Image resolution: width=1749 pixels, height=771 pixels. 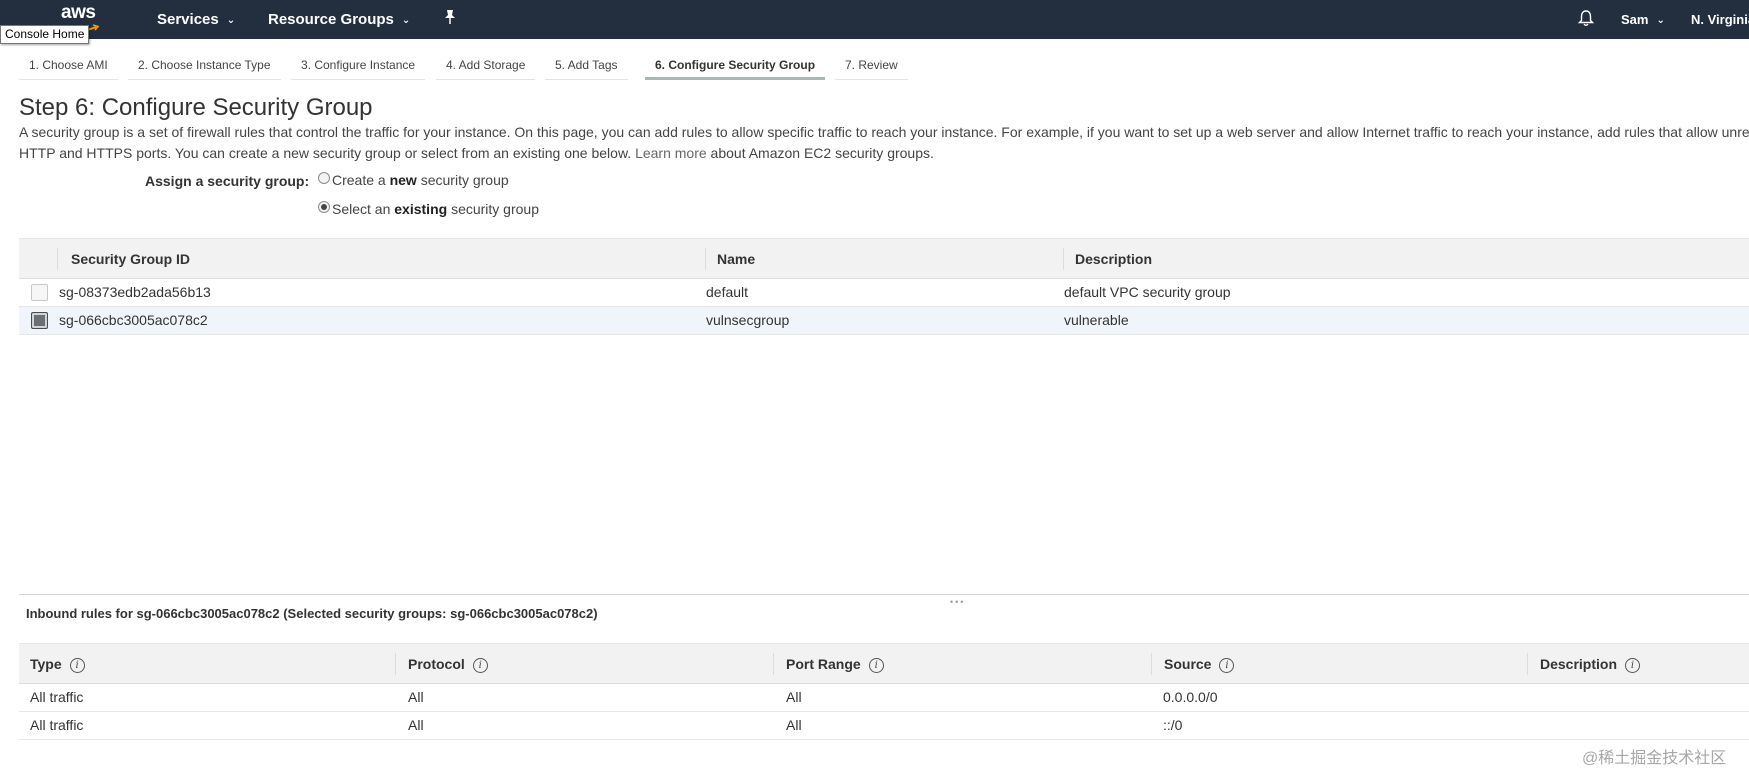 I want to click on radio-label-pre: Create a, so click(x=359, y=180).